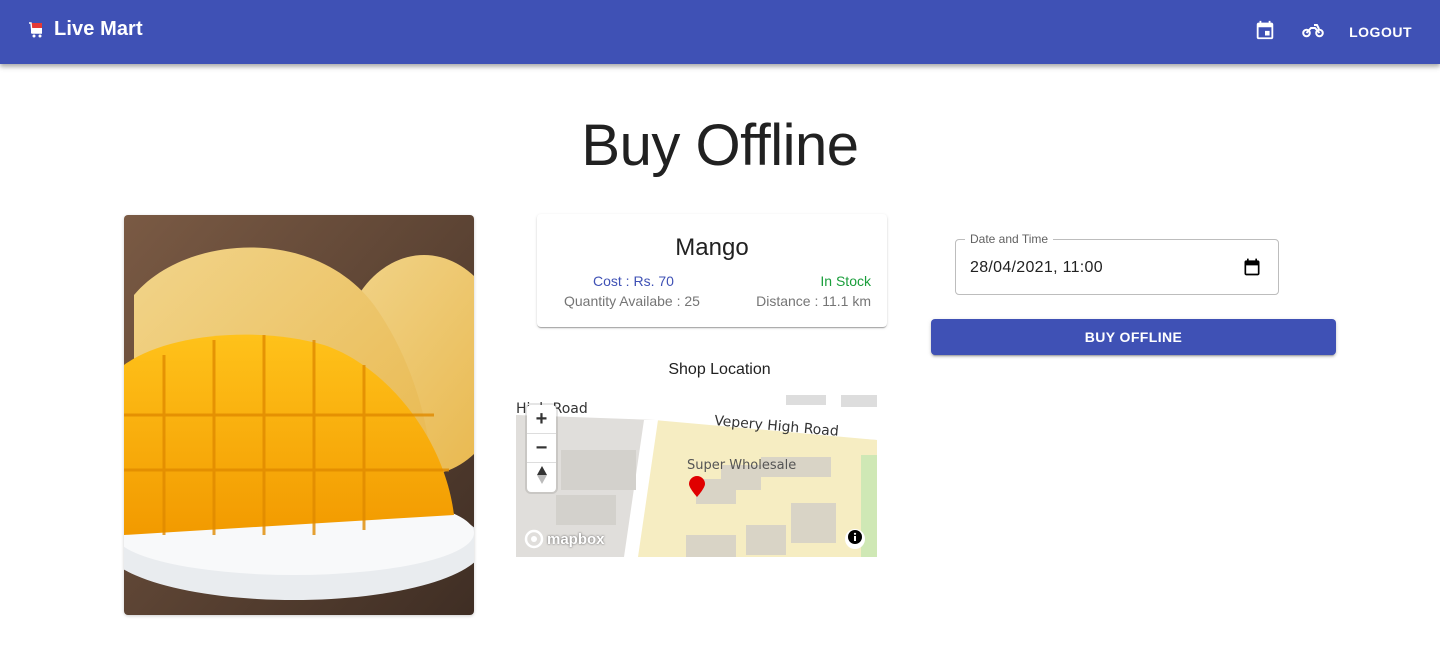 This screenshot has width=1440, height=646. Describe the element at coordinates (98, 29) in the screenshot. I see `app-title: Live Mart` at that location.